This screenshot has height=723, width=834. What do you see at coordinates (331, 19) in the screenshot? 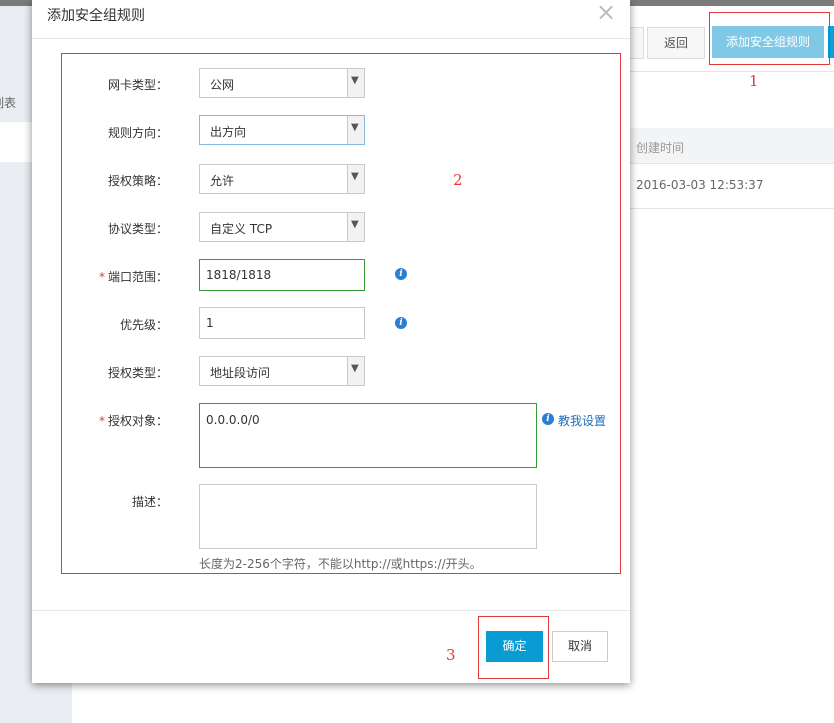
I see `dialog-header: 添加安全组规则 ×` at bounding box center [331, 19].